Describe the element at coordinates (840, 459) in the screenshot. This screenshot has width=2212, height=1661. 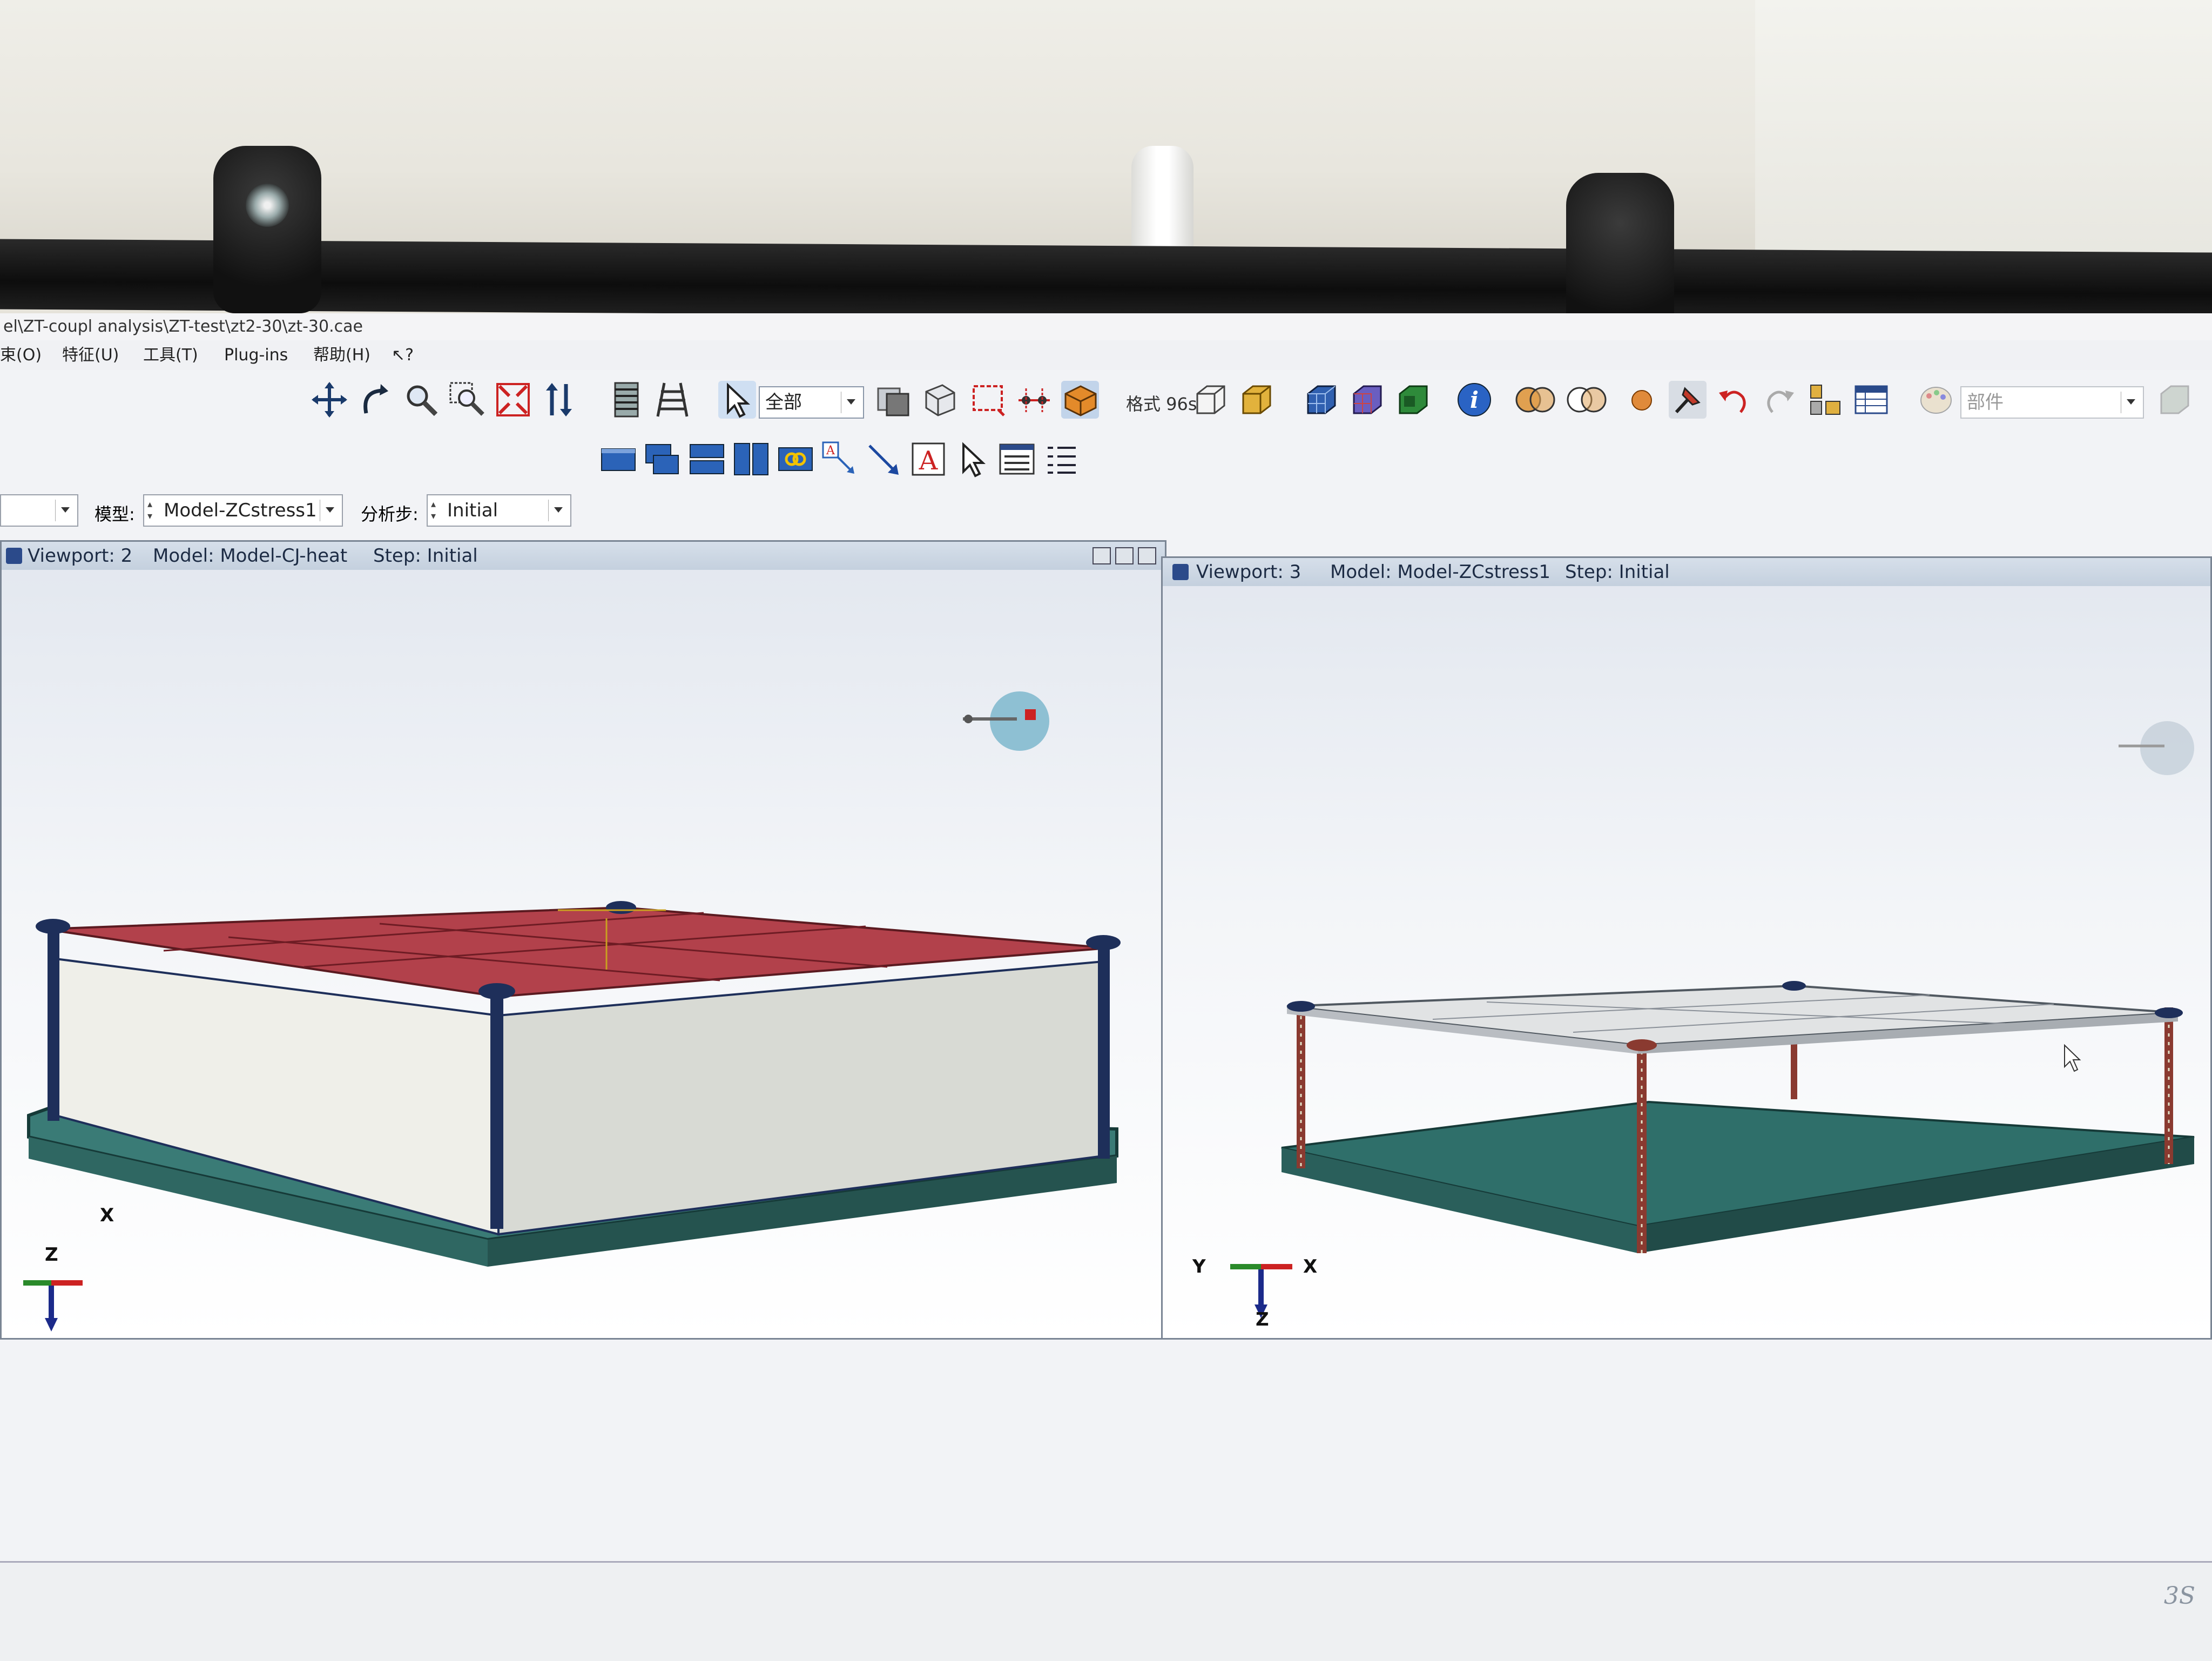
I see `text-annotation-icon: A` at that location.